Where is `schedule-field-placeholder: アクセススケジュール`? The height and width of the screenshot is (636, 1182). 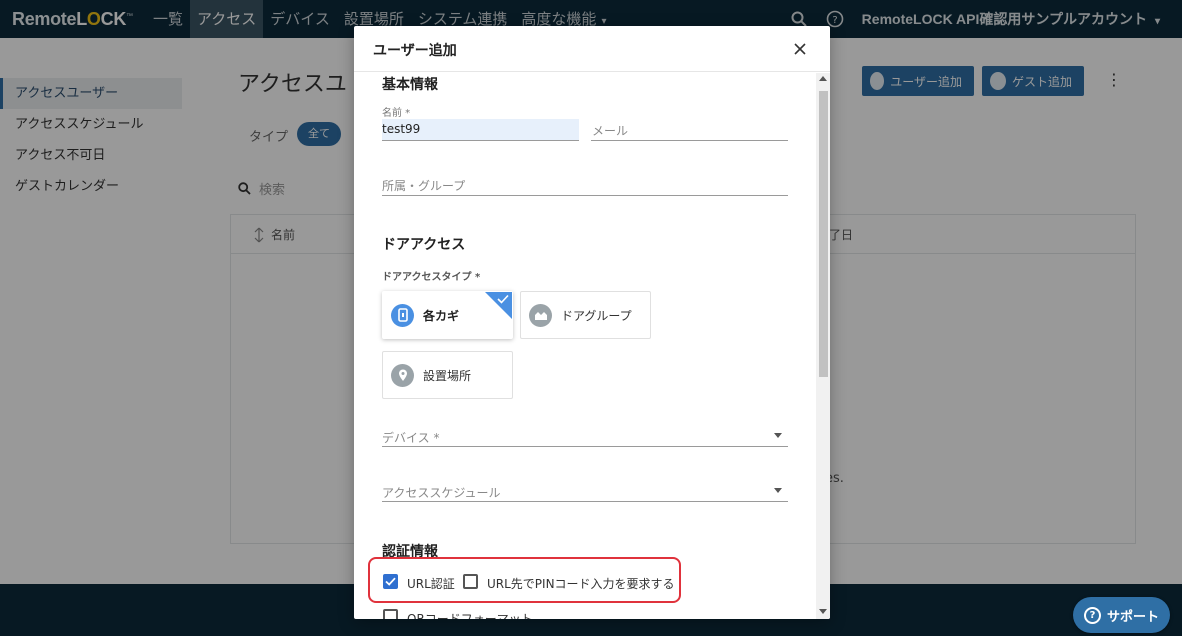 schedule-field-placeholder: アクセススケジュール is located at coordinates (441, 493).